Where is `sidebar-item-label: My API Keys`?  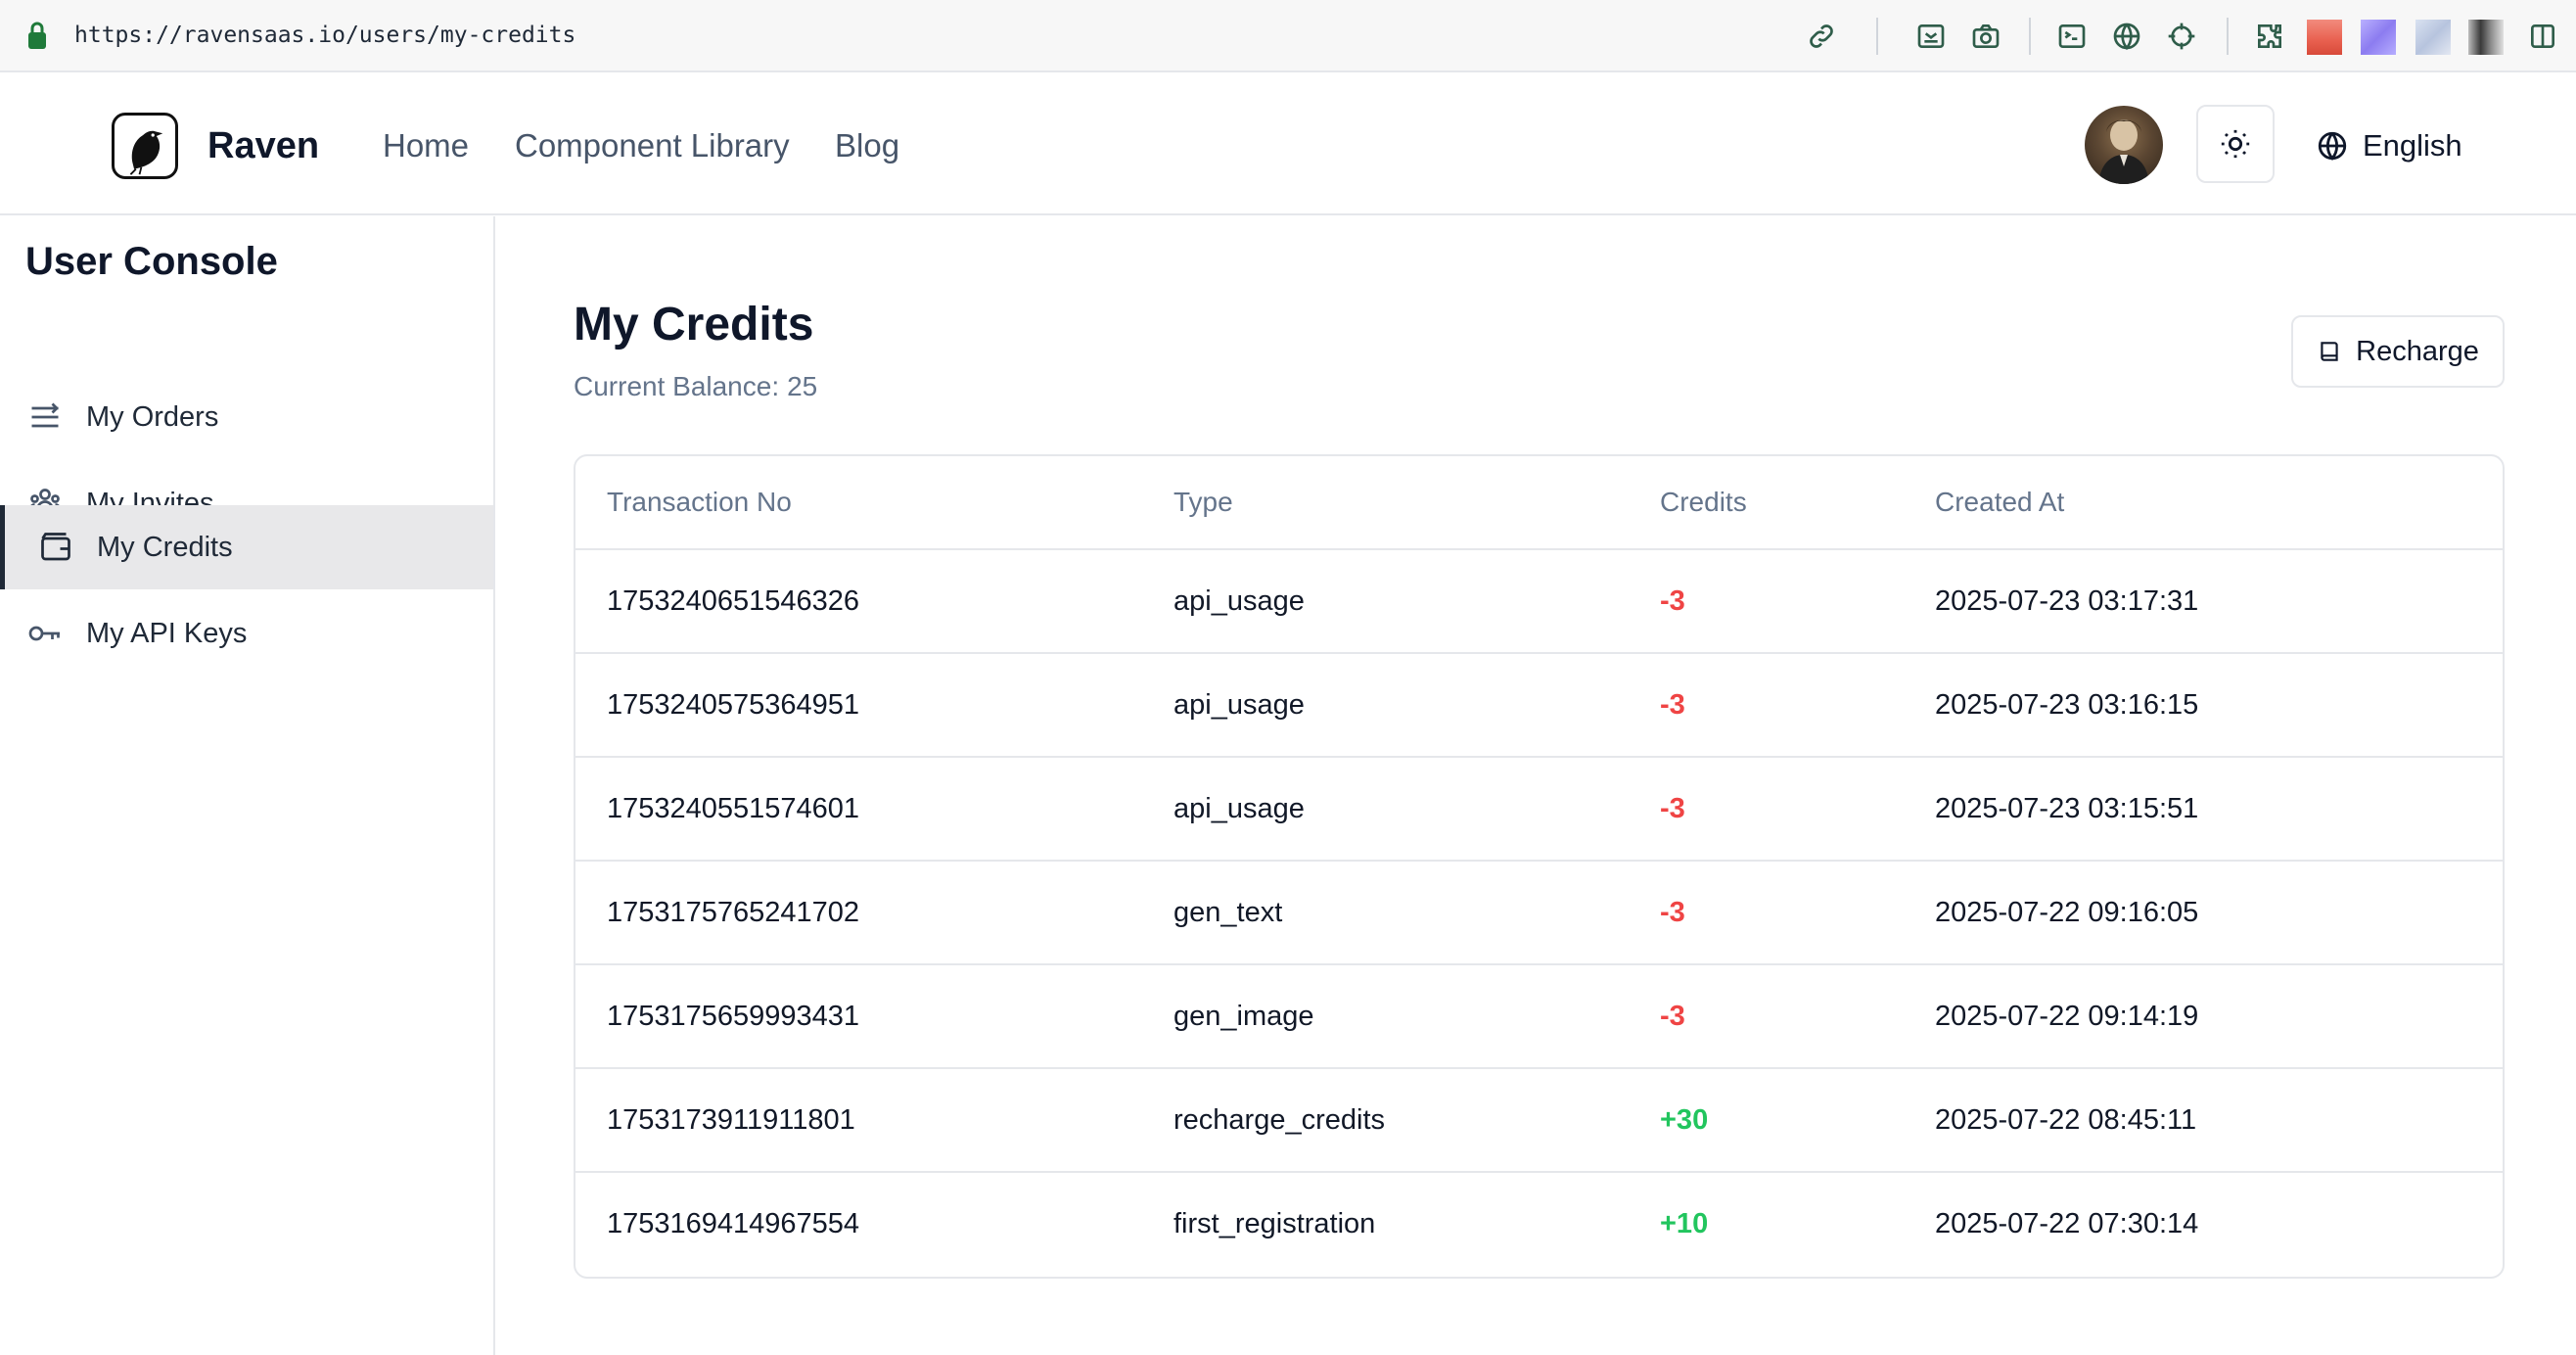
sidebar-item-label: My API Keys is located at coordinates (167, 633).